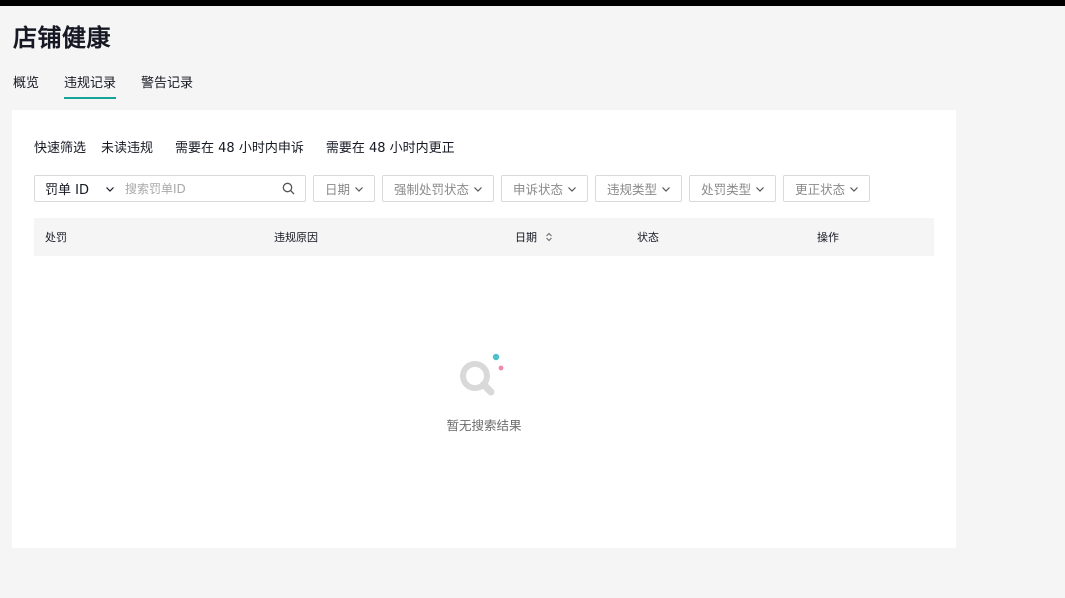 This screenshot has height=598, width=1065. I want to click on column-header-label: 违规原因, so click(296, 237).